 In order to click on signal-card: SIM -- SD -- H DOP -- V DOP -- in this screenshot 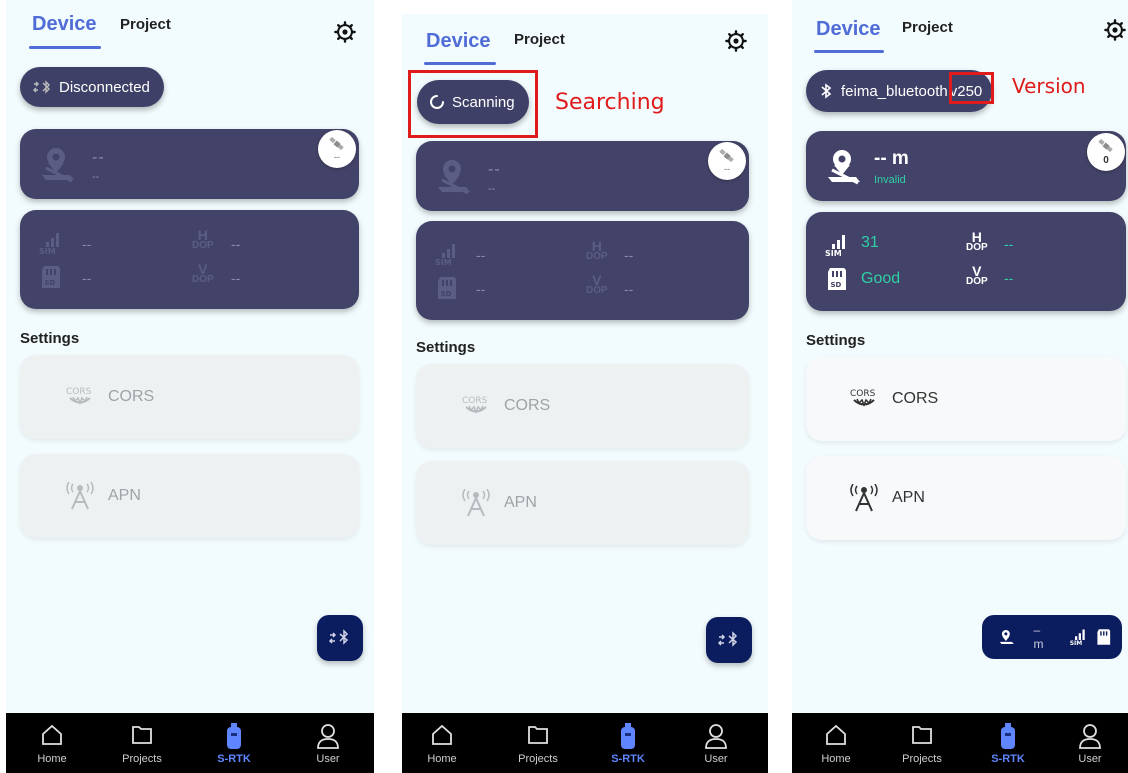, I will do `click(189, 259)`.